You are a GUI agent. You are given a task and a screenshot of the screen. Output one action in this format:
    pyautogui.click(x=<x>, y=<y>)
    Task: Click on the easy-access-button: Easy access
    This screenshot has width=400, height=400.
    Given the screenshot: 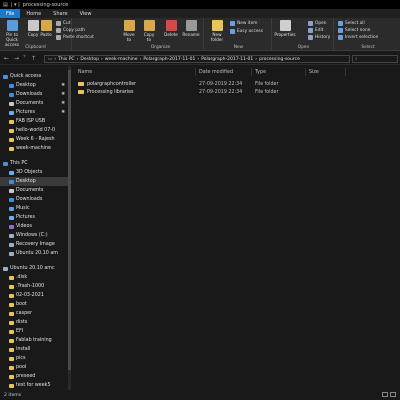 What is the action you would take?
    pyautogui.click(x=246, y=31)
    